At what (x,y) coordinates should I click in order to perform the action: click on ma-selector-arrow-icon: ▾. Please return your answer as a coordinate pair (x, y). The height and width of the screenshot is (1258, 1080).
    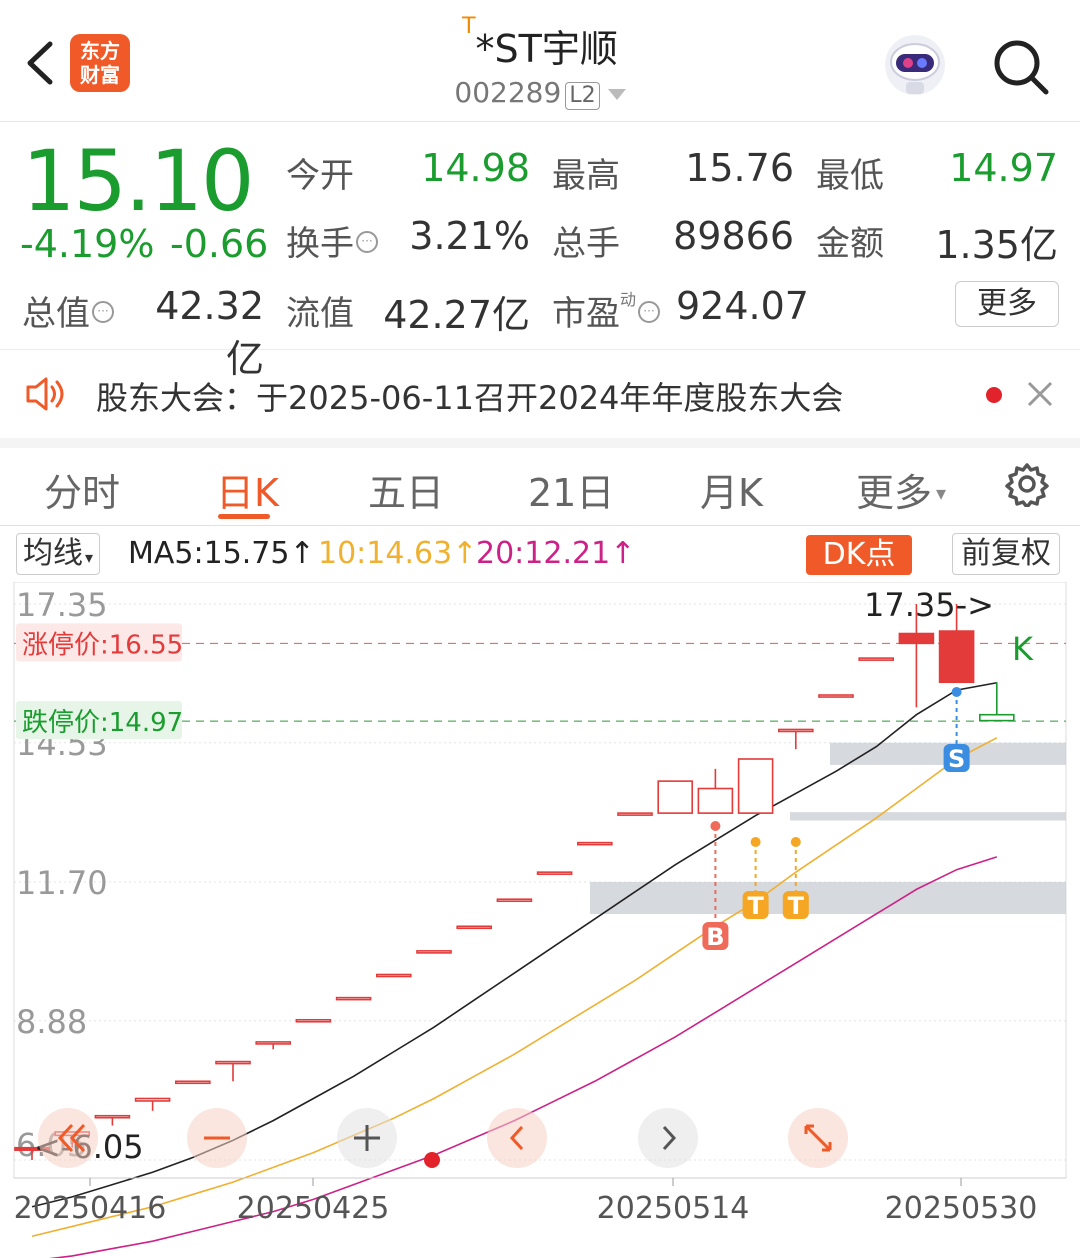
    Looking at the image, I should click on (89, 557).